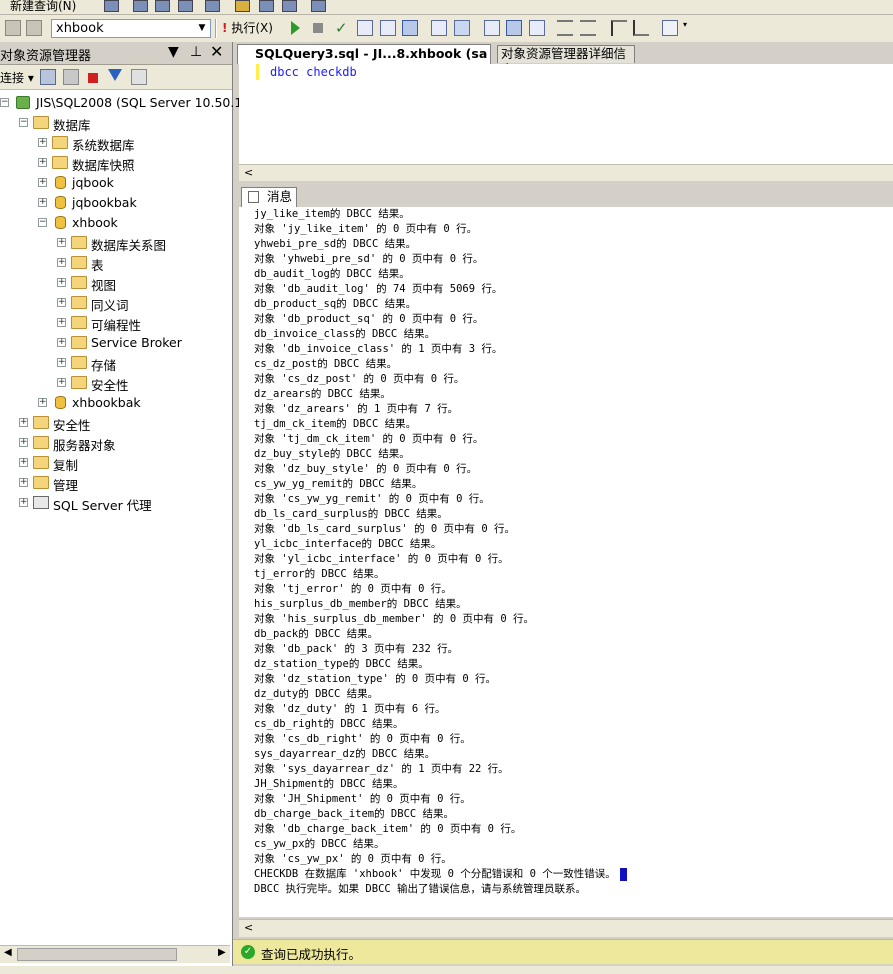  Describe the element at coordinates (365, 28) in the screenshot. I see `display-plan-icon` at that location.